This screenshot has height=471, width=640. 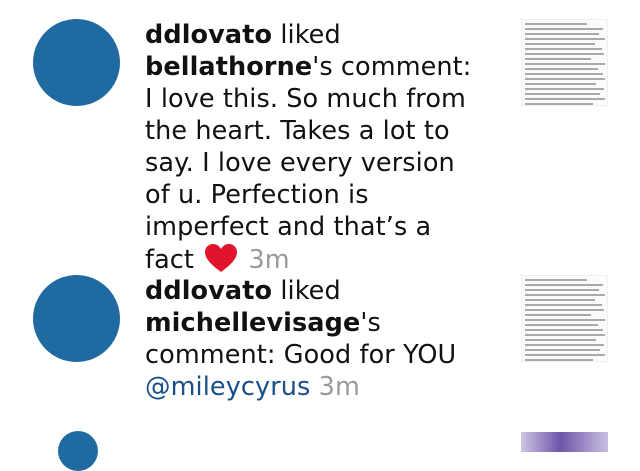 What do you see at coordinates (252, 323) in the screenshot?
I see `target-username: michellevisage` at bounding box center [252, 323].